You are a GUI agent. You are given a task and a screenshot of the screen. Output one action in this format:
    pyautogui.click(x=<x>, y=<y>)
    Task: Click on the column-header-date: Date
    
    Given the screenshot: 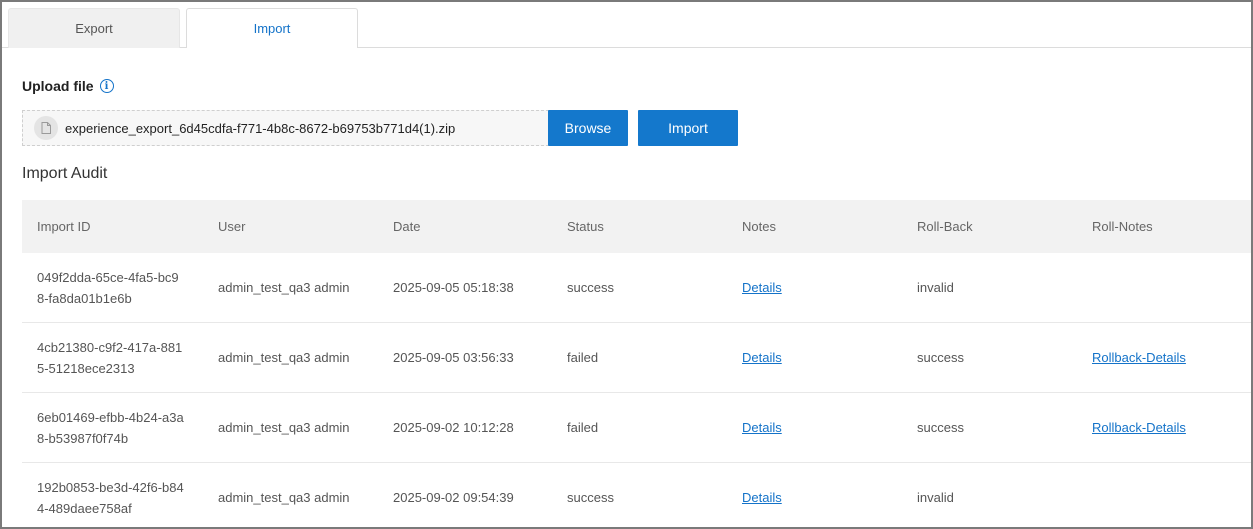 What is the action you would take?
    pyautogui.click(x=407, y=226)
    